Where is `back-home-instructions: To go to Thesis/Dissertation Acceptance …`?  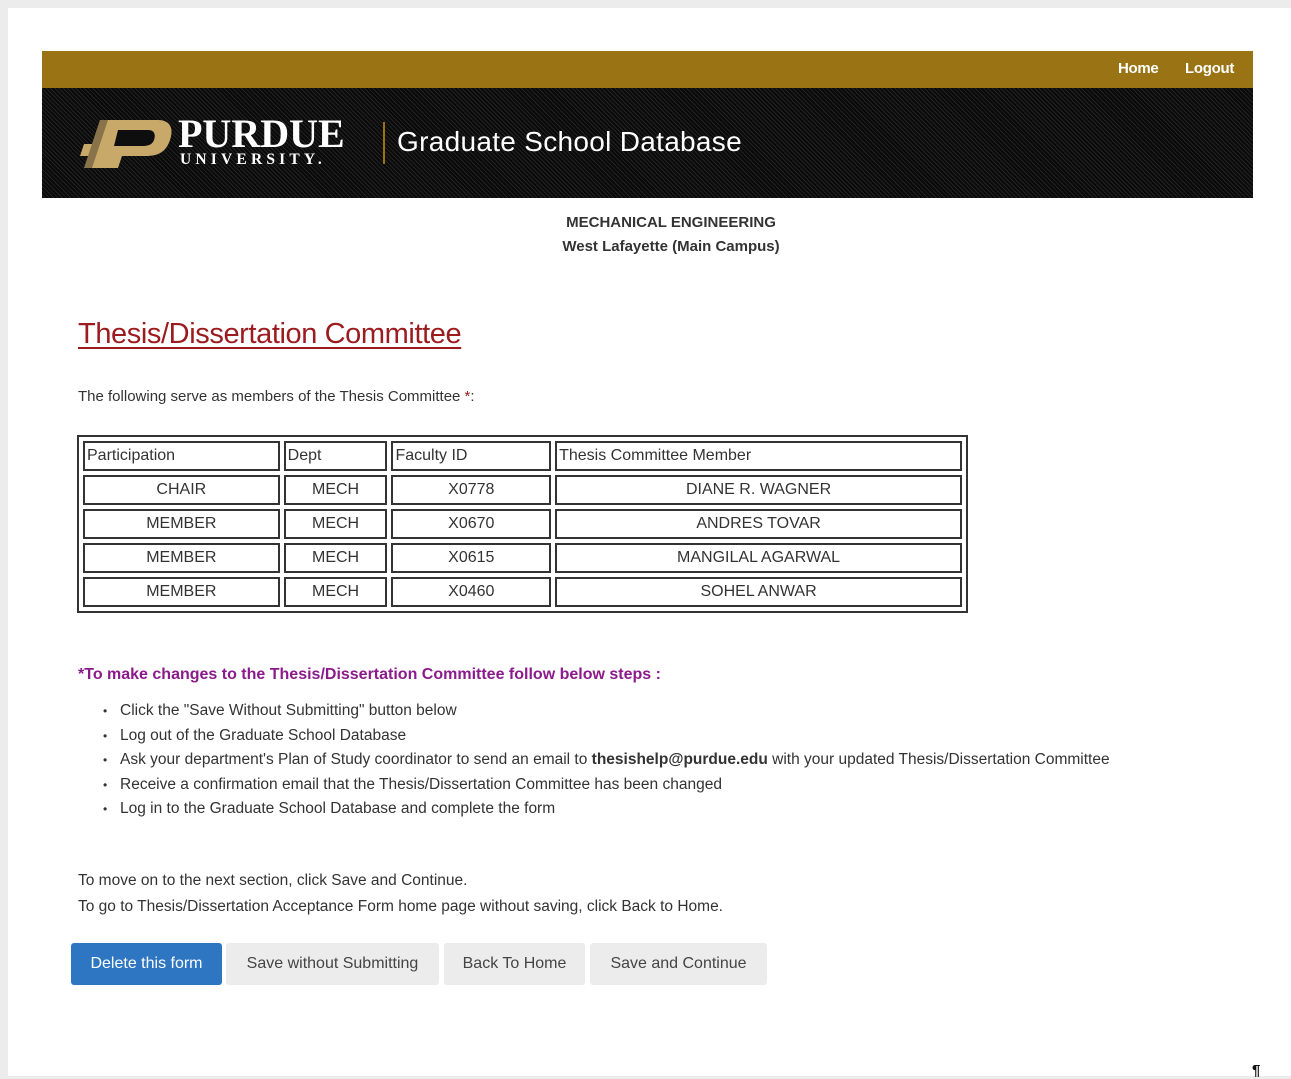 back-home-instructions: To go to Thesis/Dissertation Acceptance … is located at coordinates (400, 906).